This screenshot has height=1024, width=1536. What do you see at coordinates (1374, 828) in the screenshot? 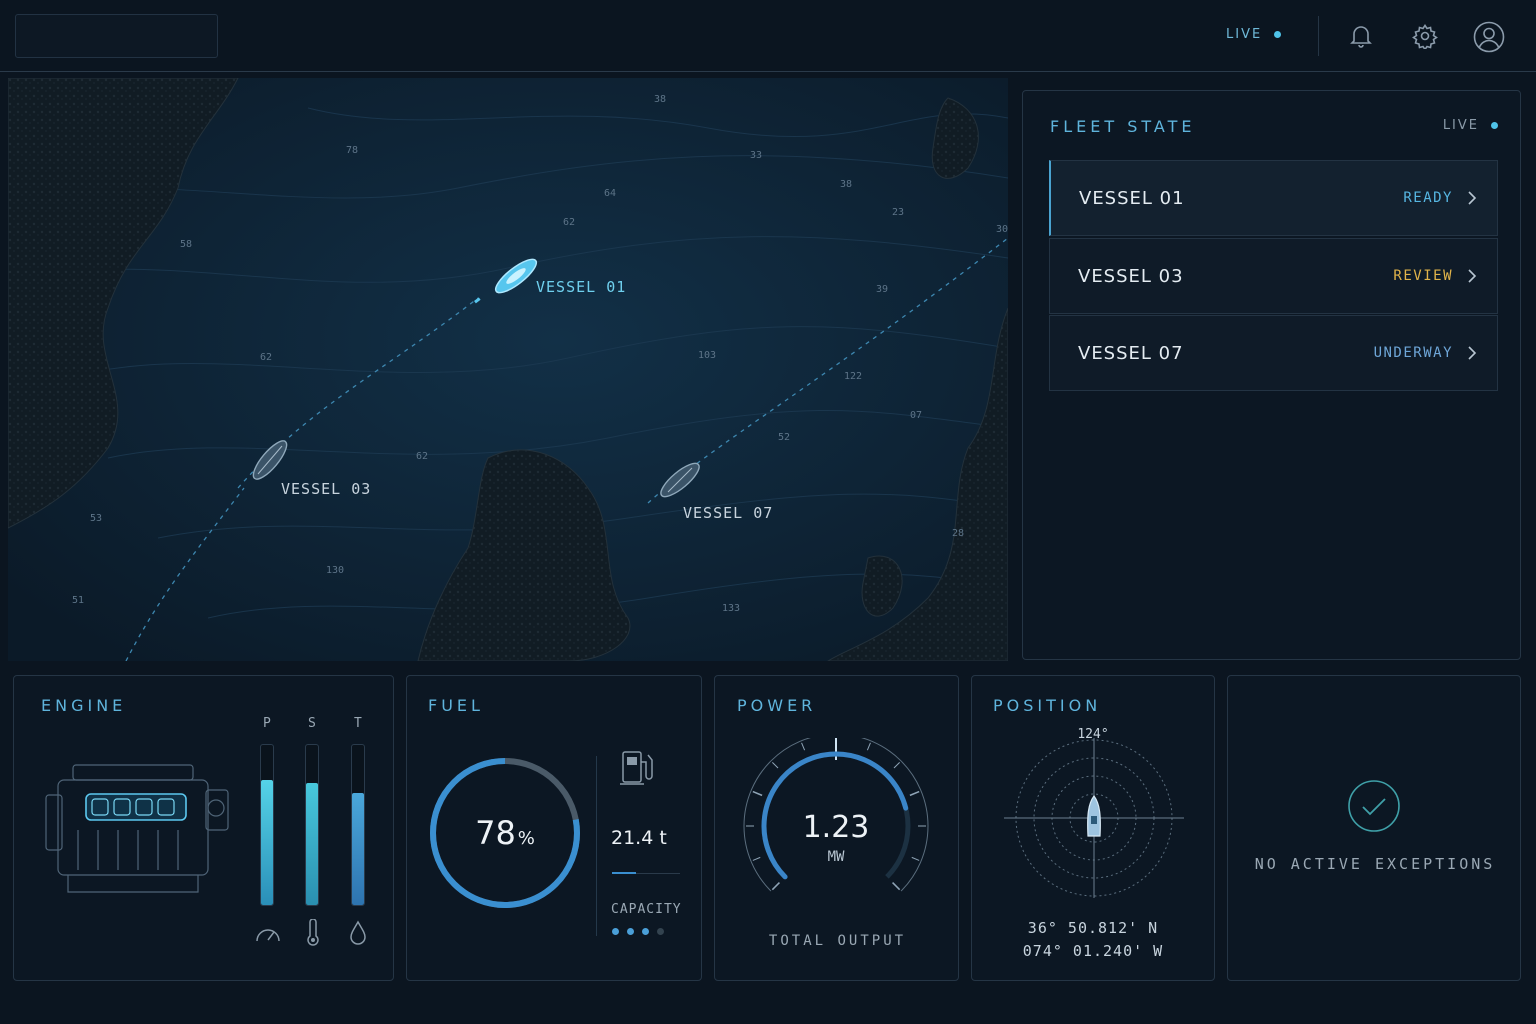
I see `exceptions-panel: NO ACTIVE EXCEPTIONS` at bounding box center [1374, 828].